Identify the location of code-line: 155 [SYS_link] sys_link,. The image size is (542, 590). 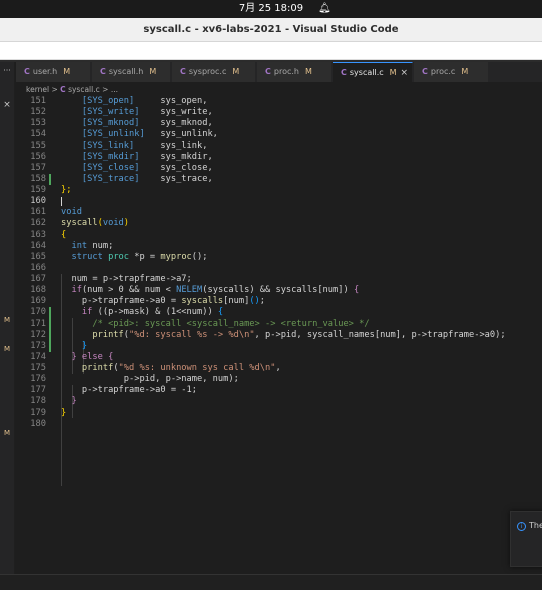
(279, 146).